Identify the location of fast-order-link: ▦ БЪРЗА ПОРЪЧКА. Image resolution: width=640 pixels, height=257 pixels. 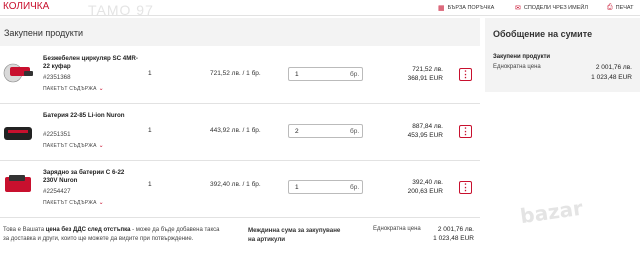
(466, 8).